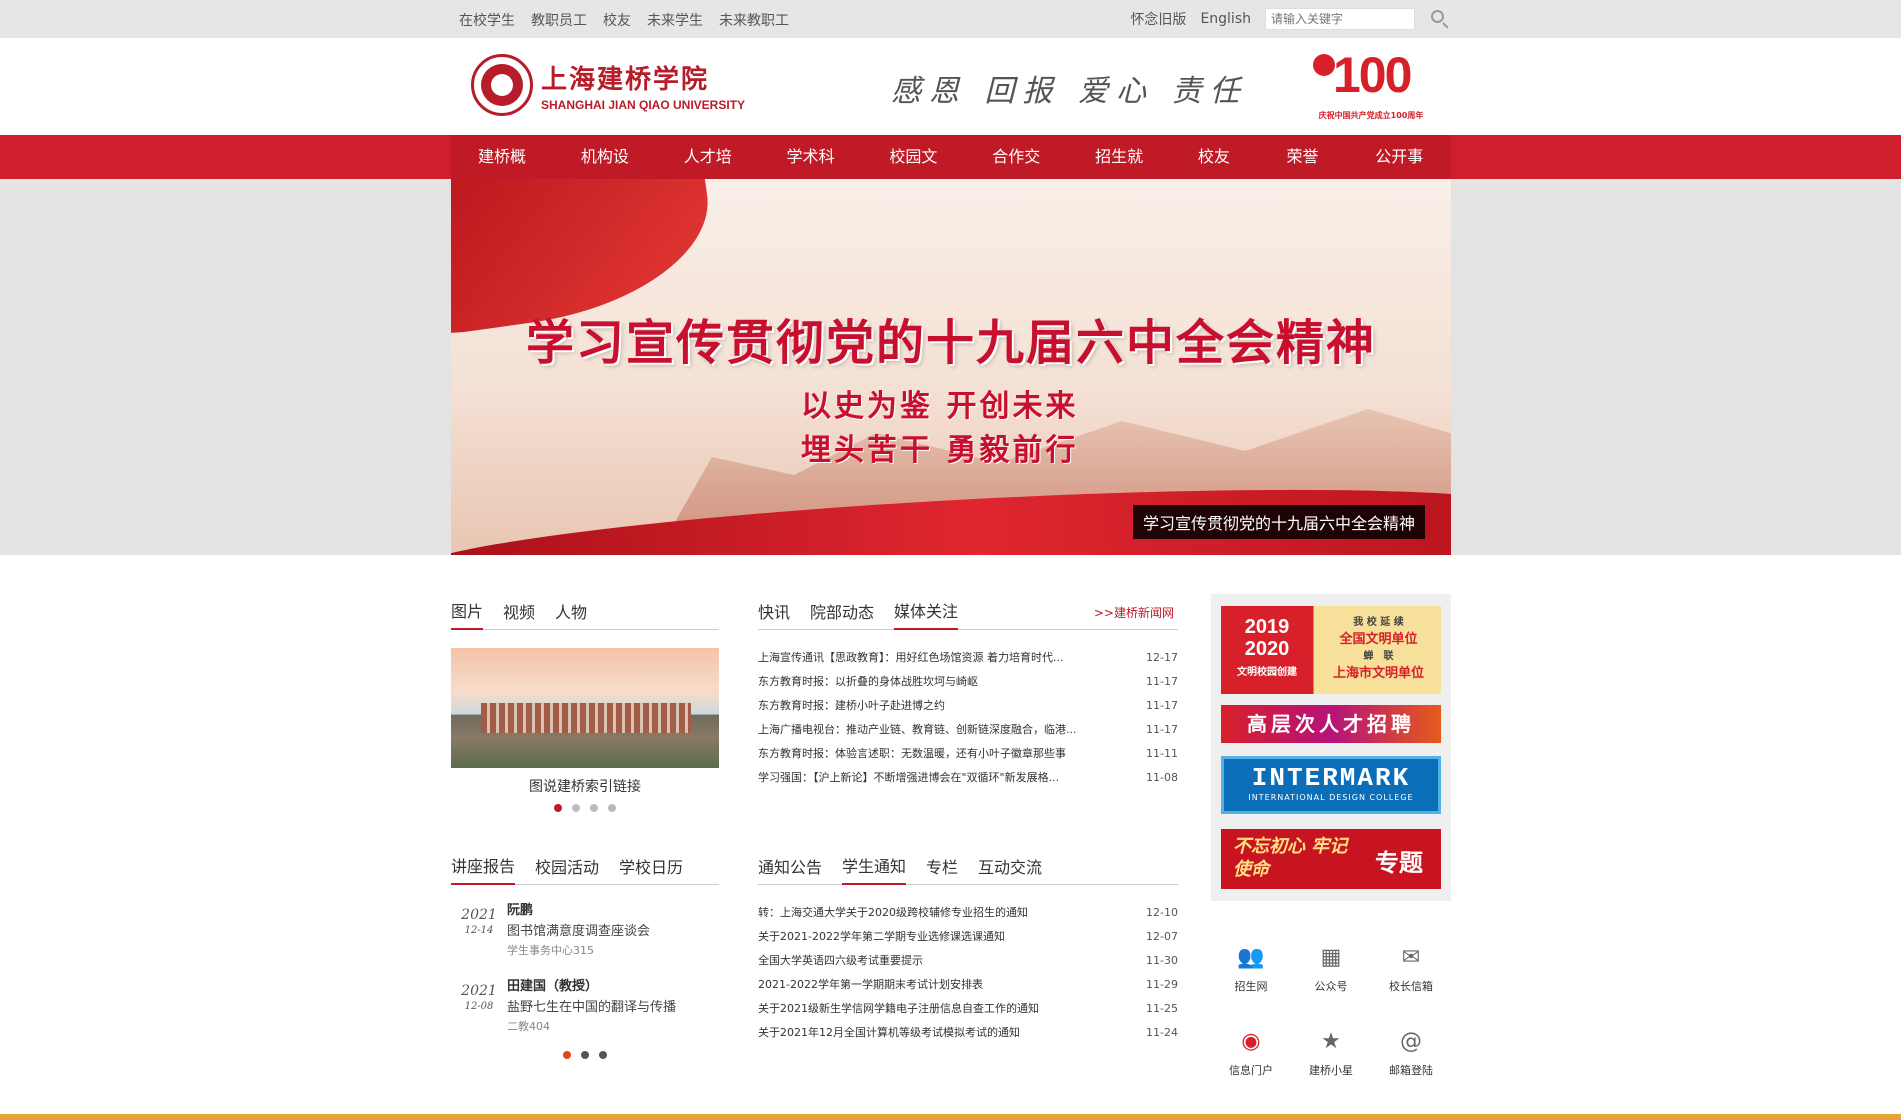 This screenshot has width=1901, height=1120. Describe the element at coordinates (479, 1006) in the screenshot. I see `lecture-date: 2021 12-08` at that location.